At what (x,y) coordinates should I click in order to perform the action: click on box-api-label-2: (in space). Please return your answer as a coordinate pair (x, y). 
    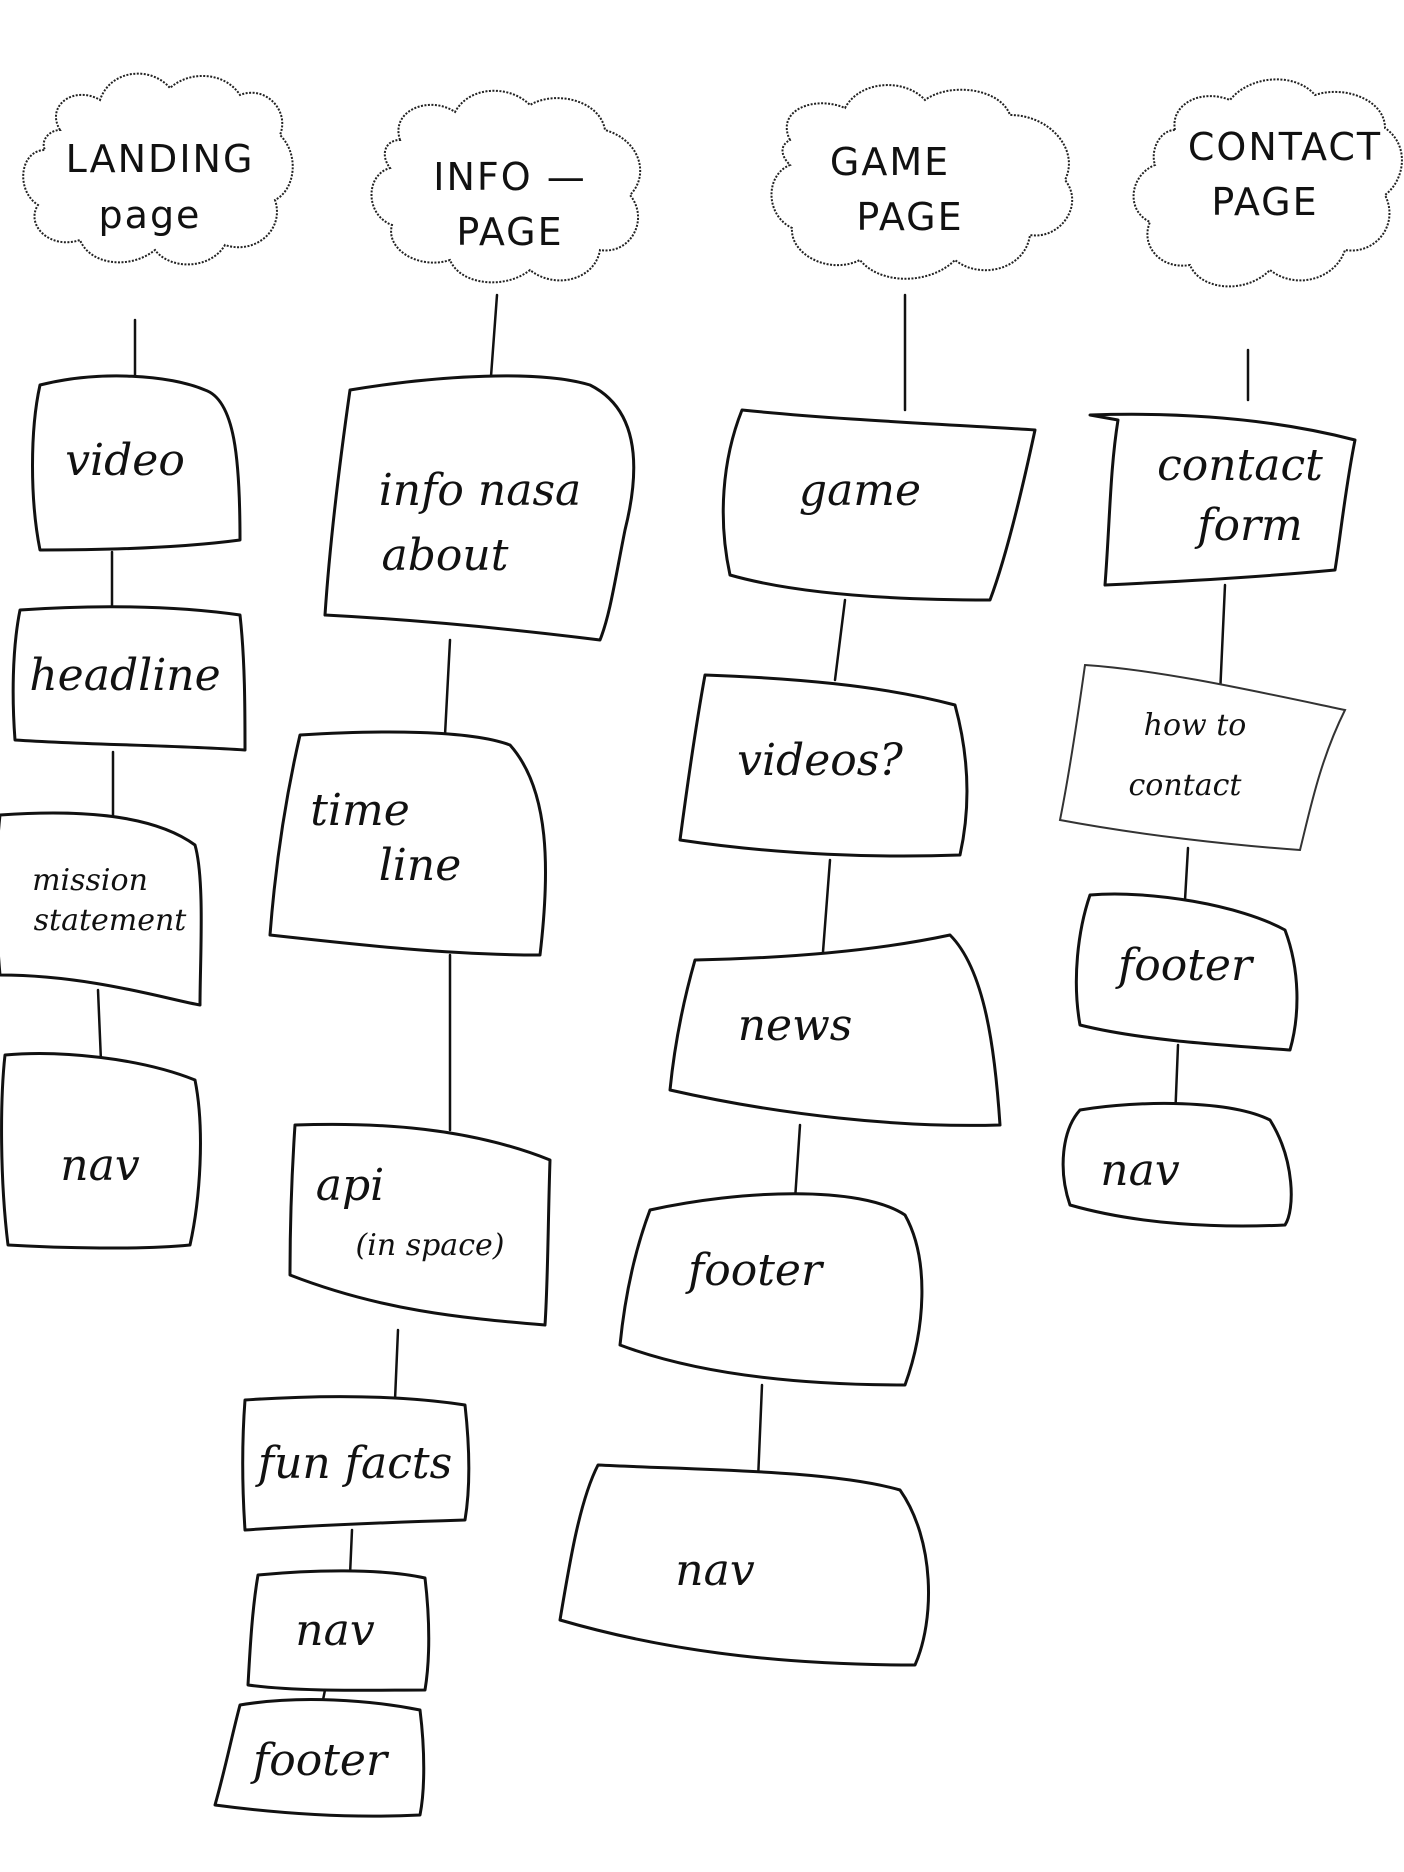
    Looking at the image, I should click on (430, 1245).